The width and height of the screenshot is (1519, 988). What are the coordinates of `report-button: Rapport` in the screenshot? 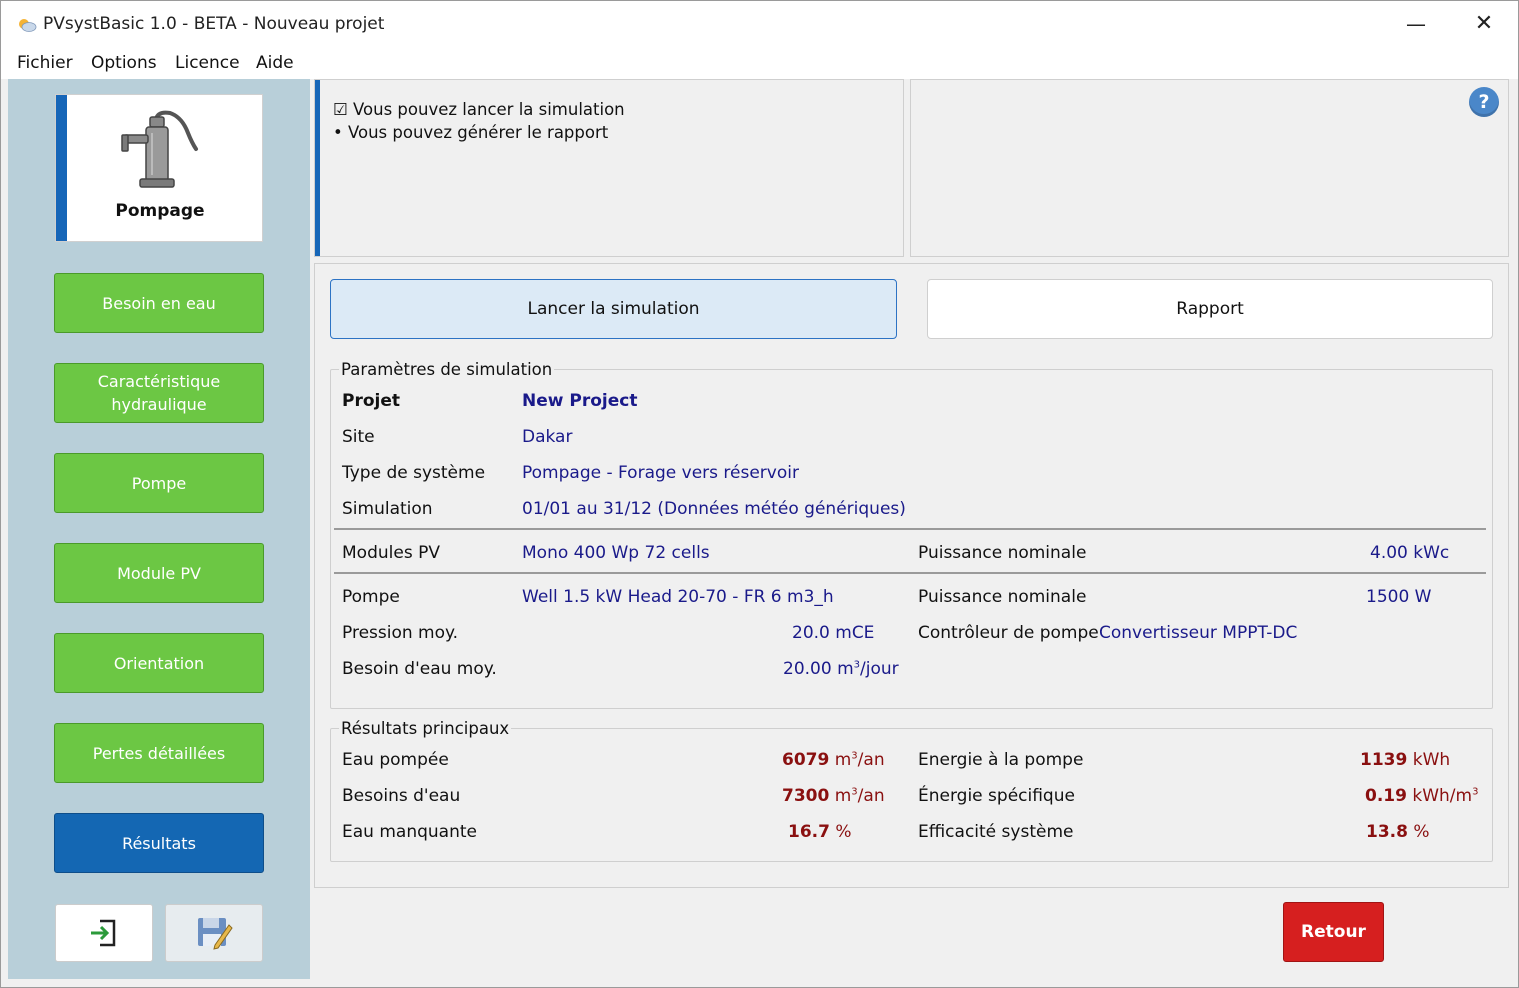 It's located at (1210, 309).